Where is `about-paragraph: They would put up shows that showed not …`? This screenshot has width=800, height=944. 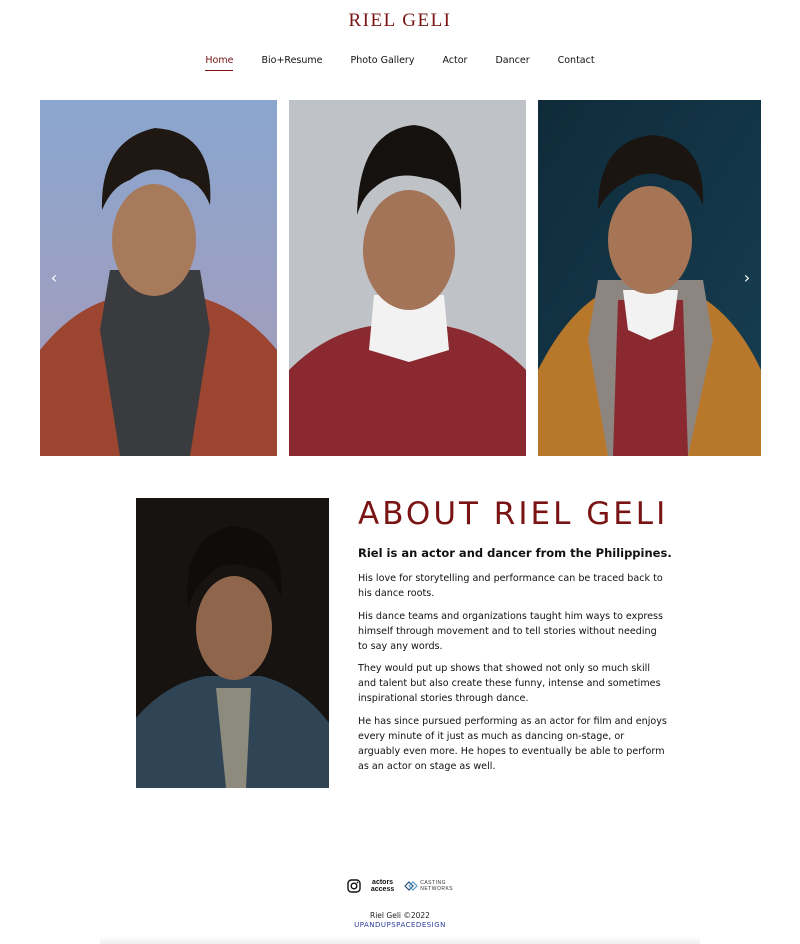
about-paragraph: They would put up shows that showed not … is located at coordinates (509, 683).